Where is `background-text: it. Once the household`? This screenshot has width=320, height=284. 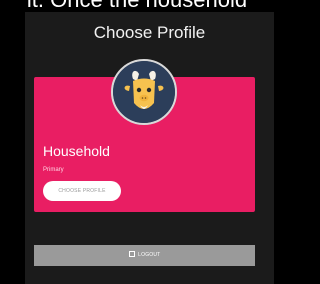
background-text: it. Once the household is located at coordinates (137, 5).